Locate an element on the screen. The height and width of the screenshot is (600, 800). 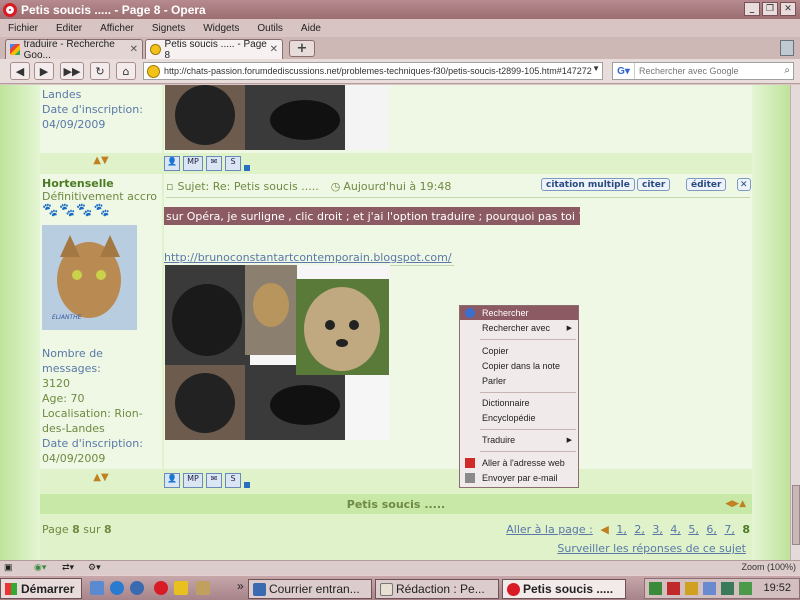
fast-forward-button: ▶▶ is located at coordinates (72, 71).